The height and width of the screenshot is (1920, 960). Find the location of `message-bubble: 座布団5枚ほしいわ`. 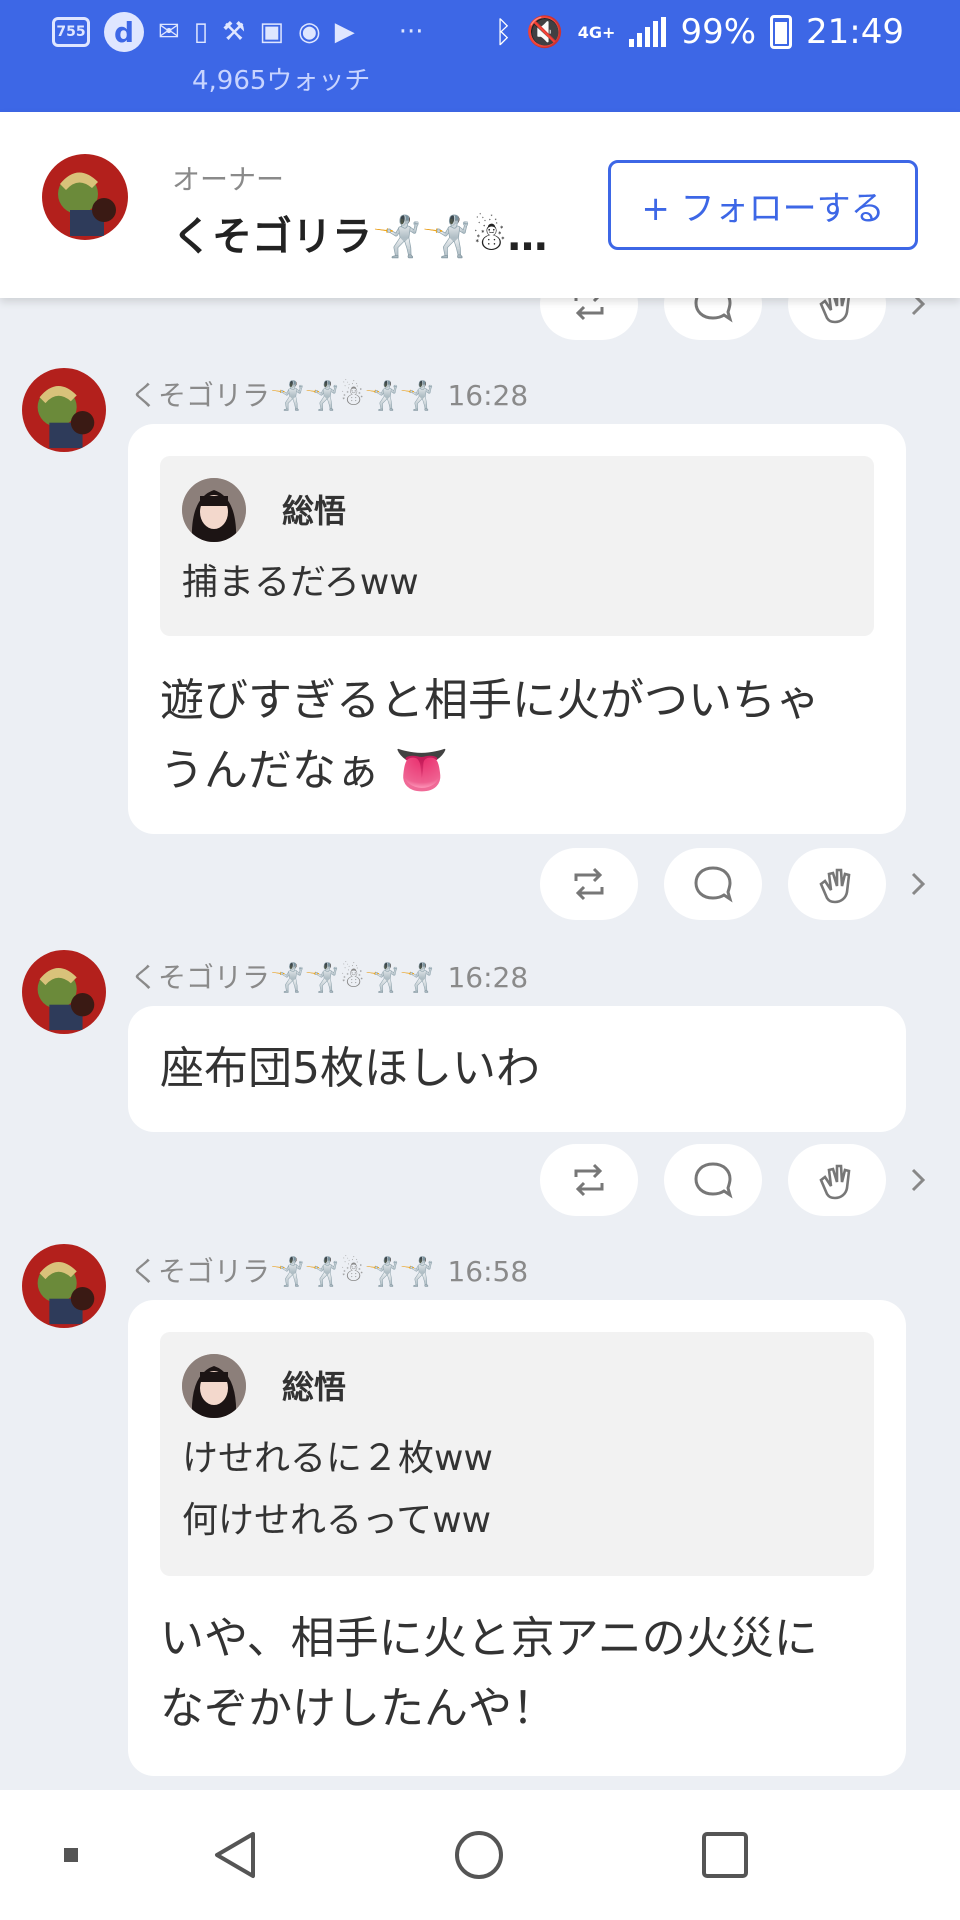

message-bubble: 座布団5枚ほしいわ is located at coordinates (517, 1069).